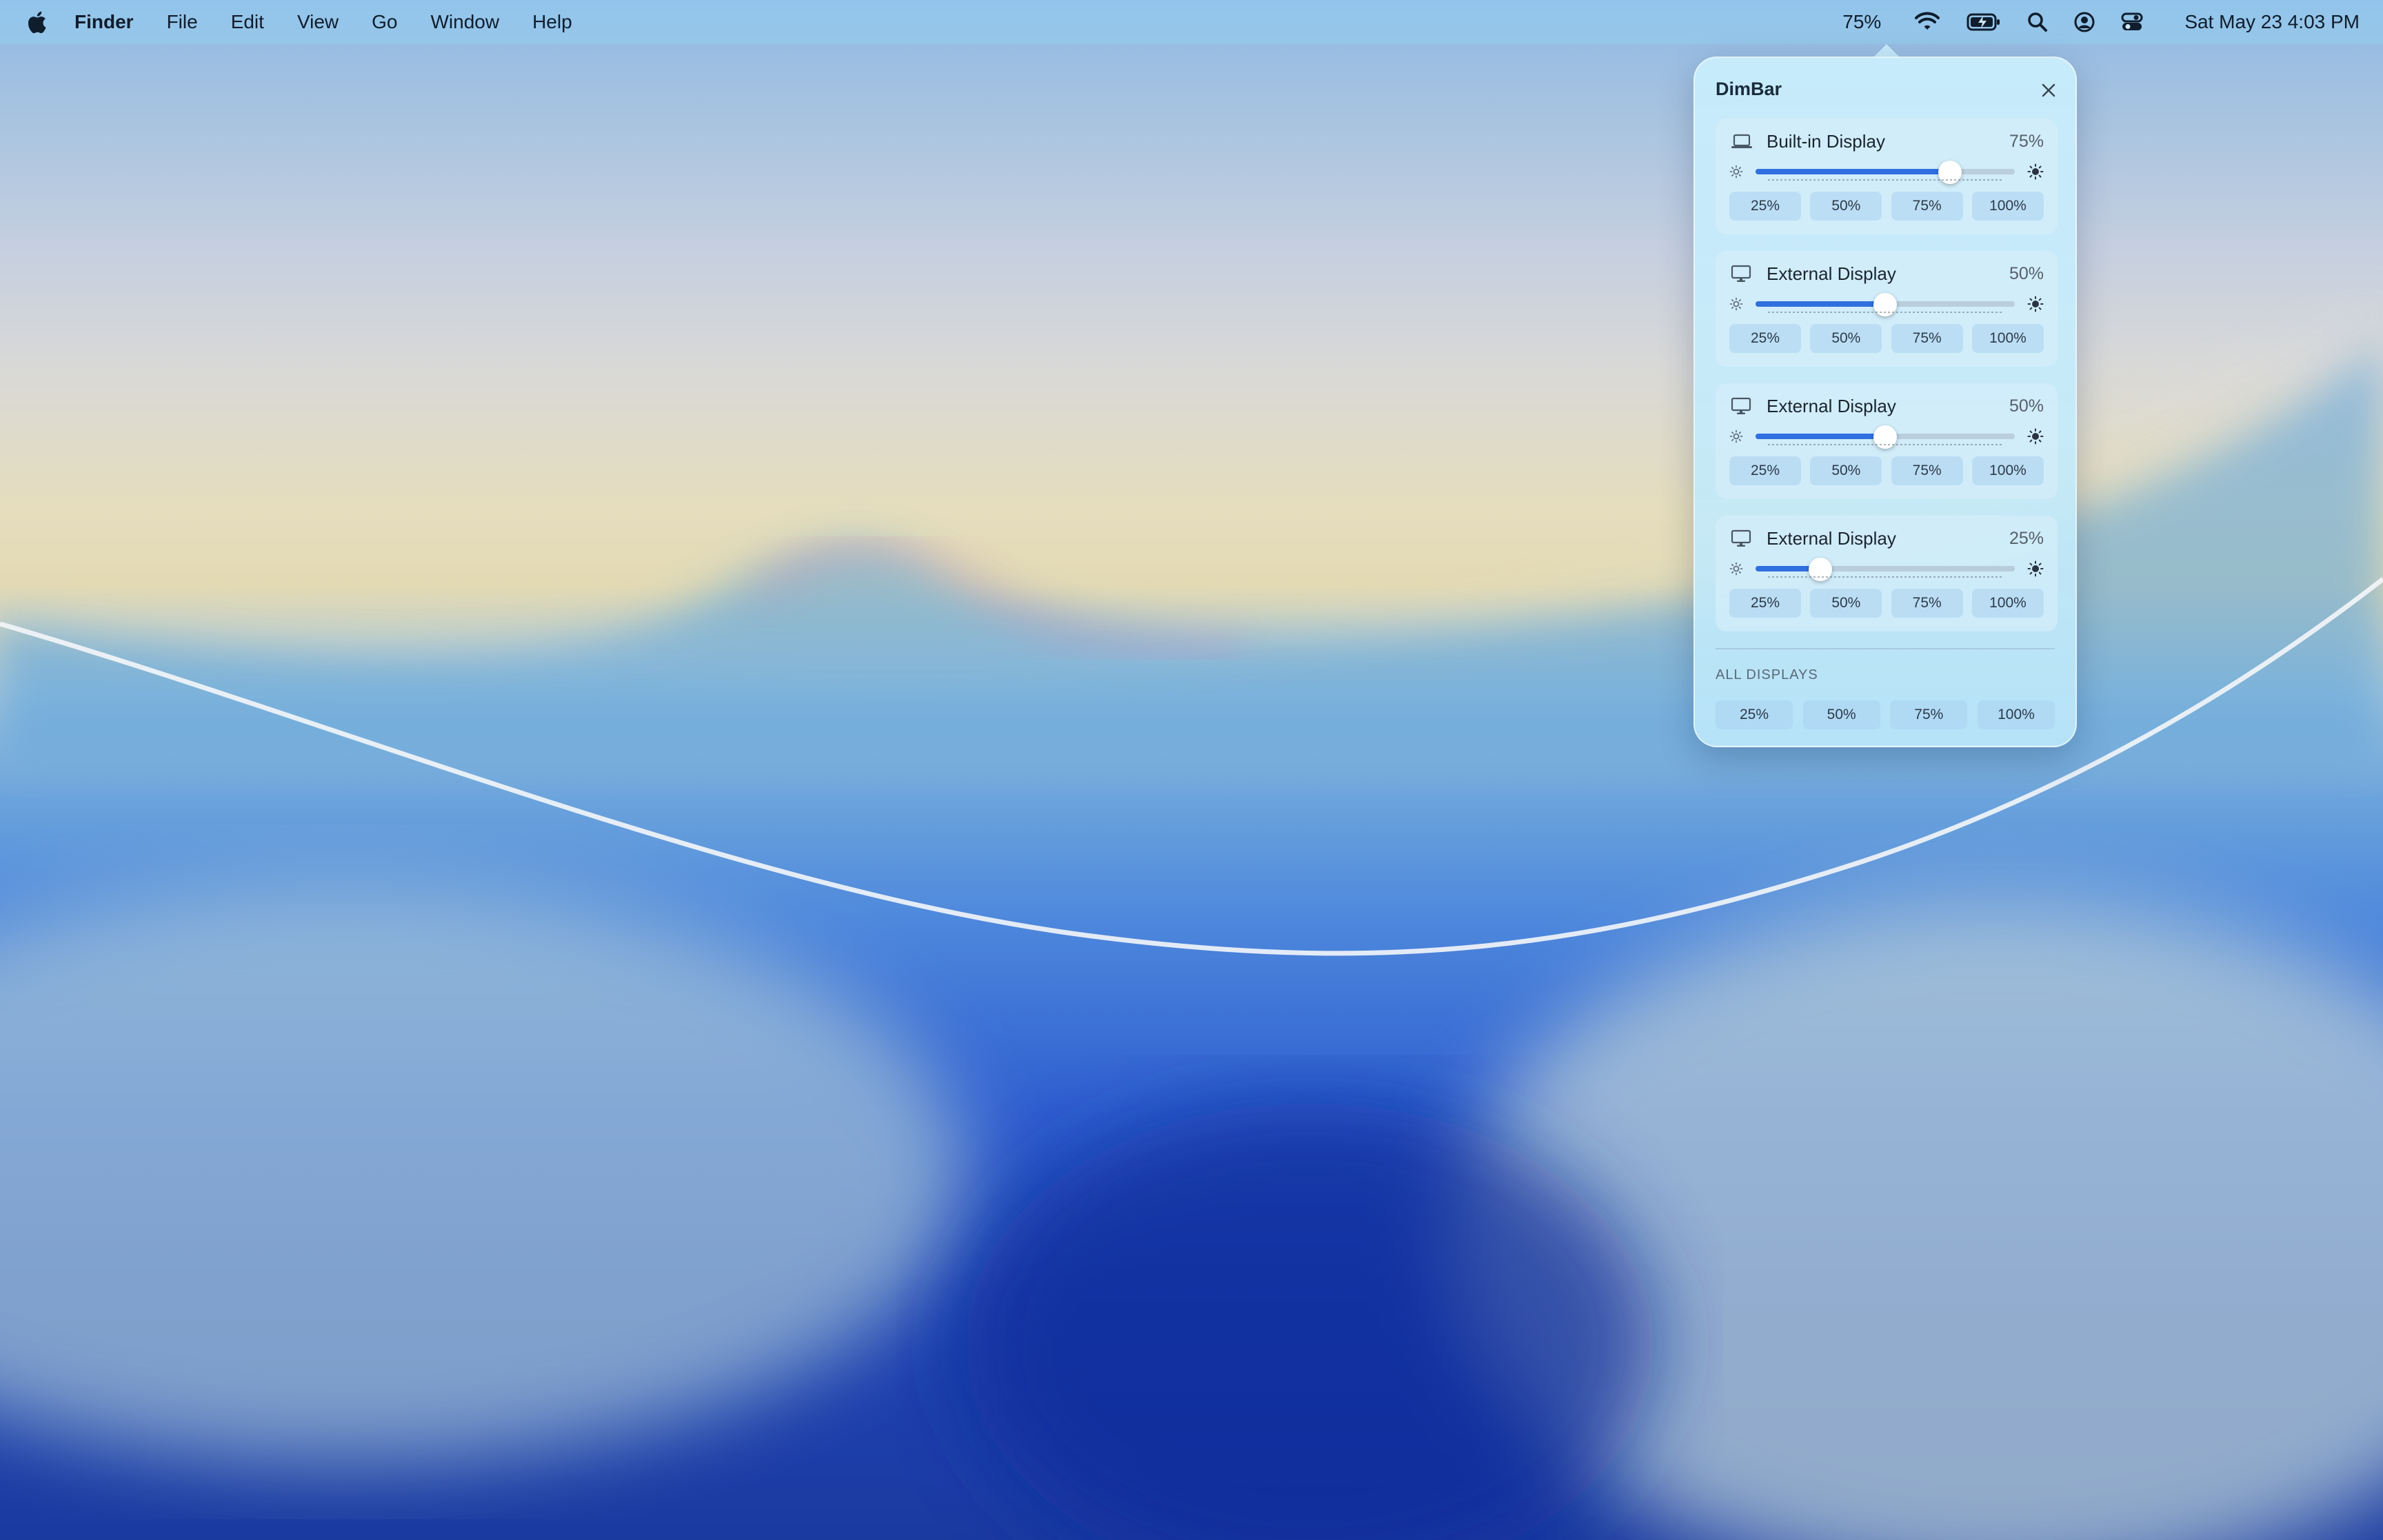  I want to click on display-card: Built-in Display 75% 25% 50% 75% 100%, so click(1887, 177).